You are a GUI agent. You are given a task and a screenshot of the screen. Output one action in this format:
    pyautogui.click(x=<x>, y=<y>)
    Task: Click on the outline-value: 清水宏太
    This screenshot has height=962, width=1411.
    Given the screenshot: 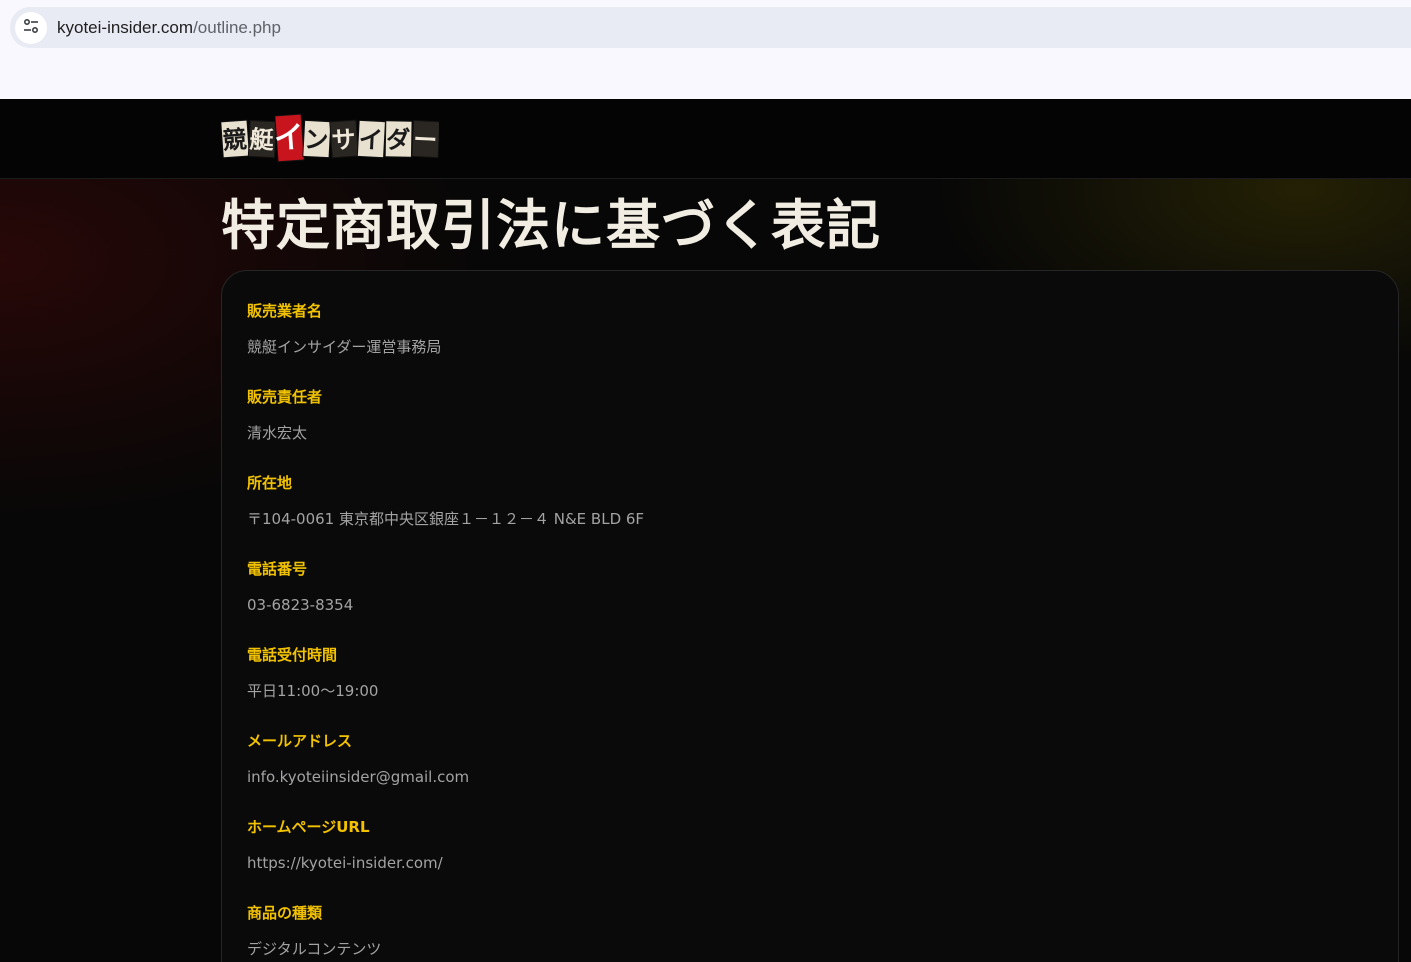 What is the action you would take?
    pyautogui.click(x=277, y=433)
    